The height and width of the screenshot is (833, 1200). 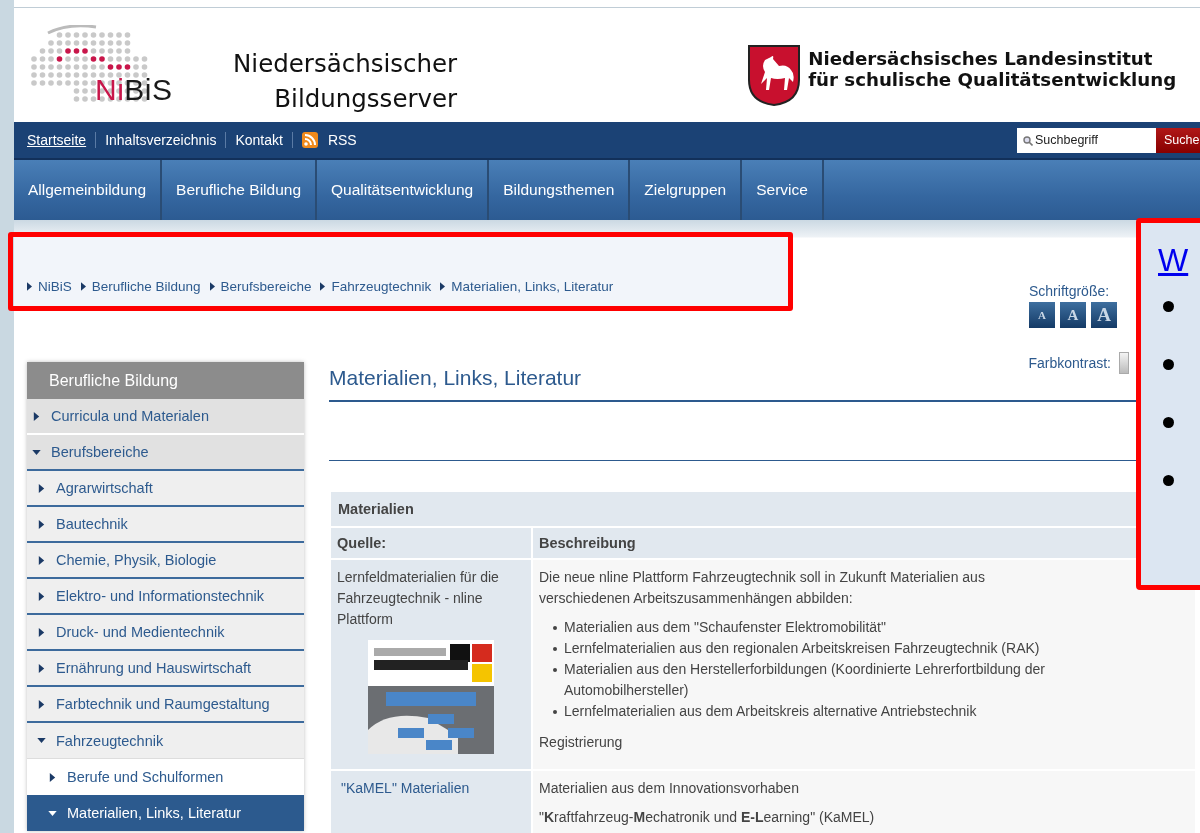 What do you see at coordinates (165, 561) in the screenshot?
I see `sidebar-item: Chemie, Physik, Biologie` at bounding box center [165, 561].